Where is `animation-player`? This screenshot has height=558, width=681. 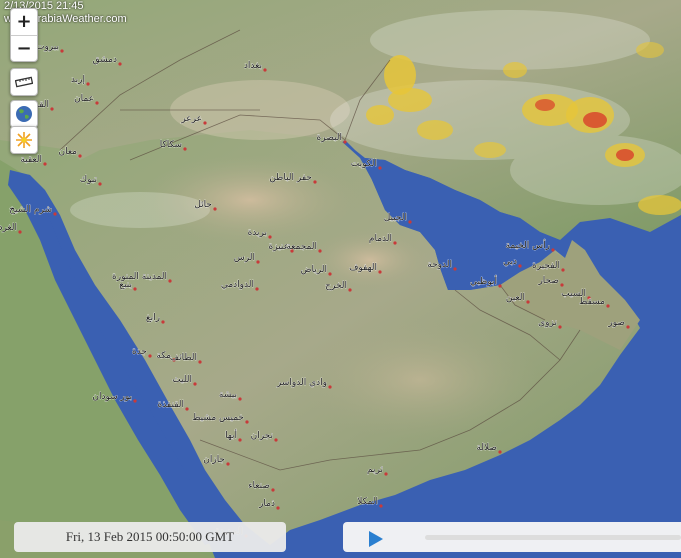 animation-player is located at coordinates (512, 537).